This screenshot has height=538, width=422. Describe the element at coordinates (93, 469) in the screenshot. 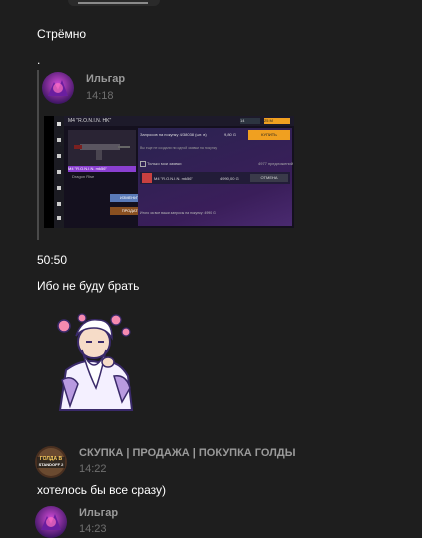

I see `message-time: 14:22` at that location.